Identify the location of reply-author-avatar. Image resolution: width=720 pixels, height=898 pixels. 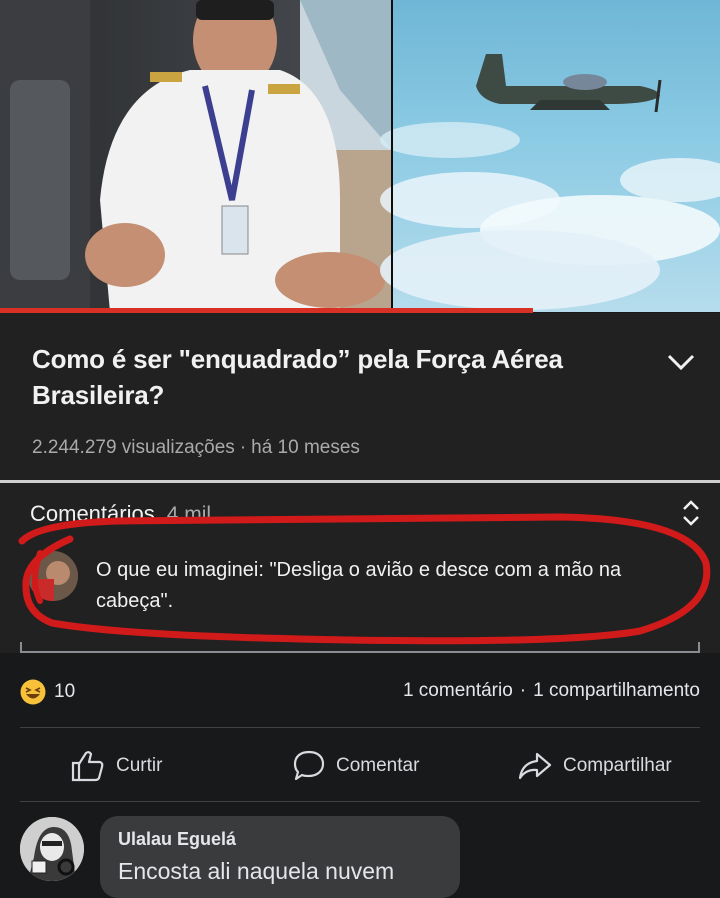
(52, 849).